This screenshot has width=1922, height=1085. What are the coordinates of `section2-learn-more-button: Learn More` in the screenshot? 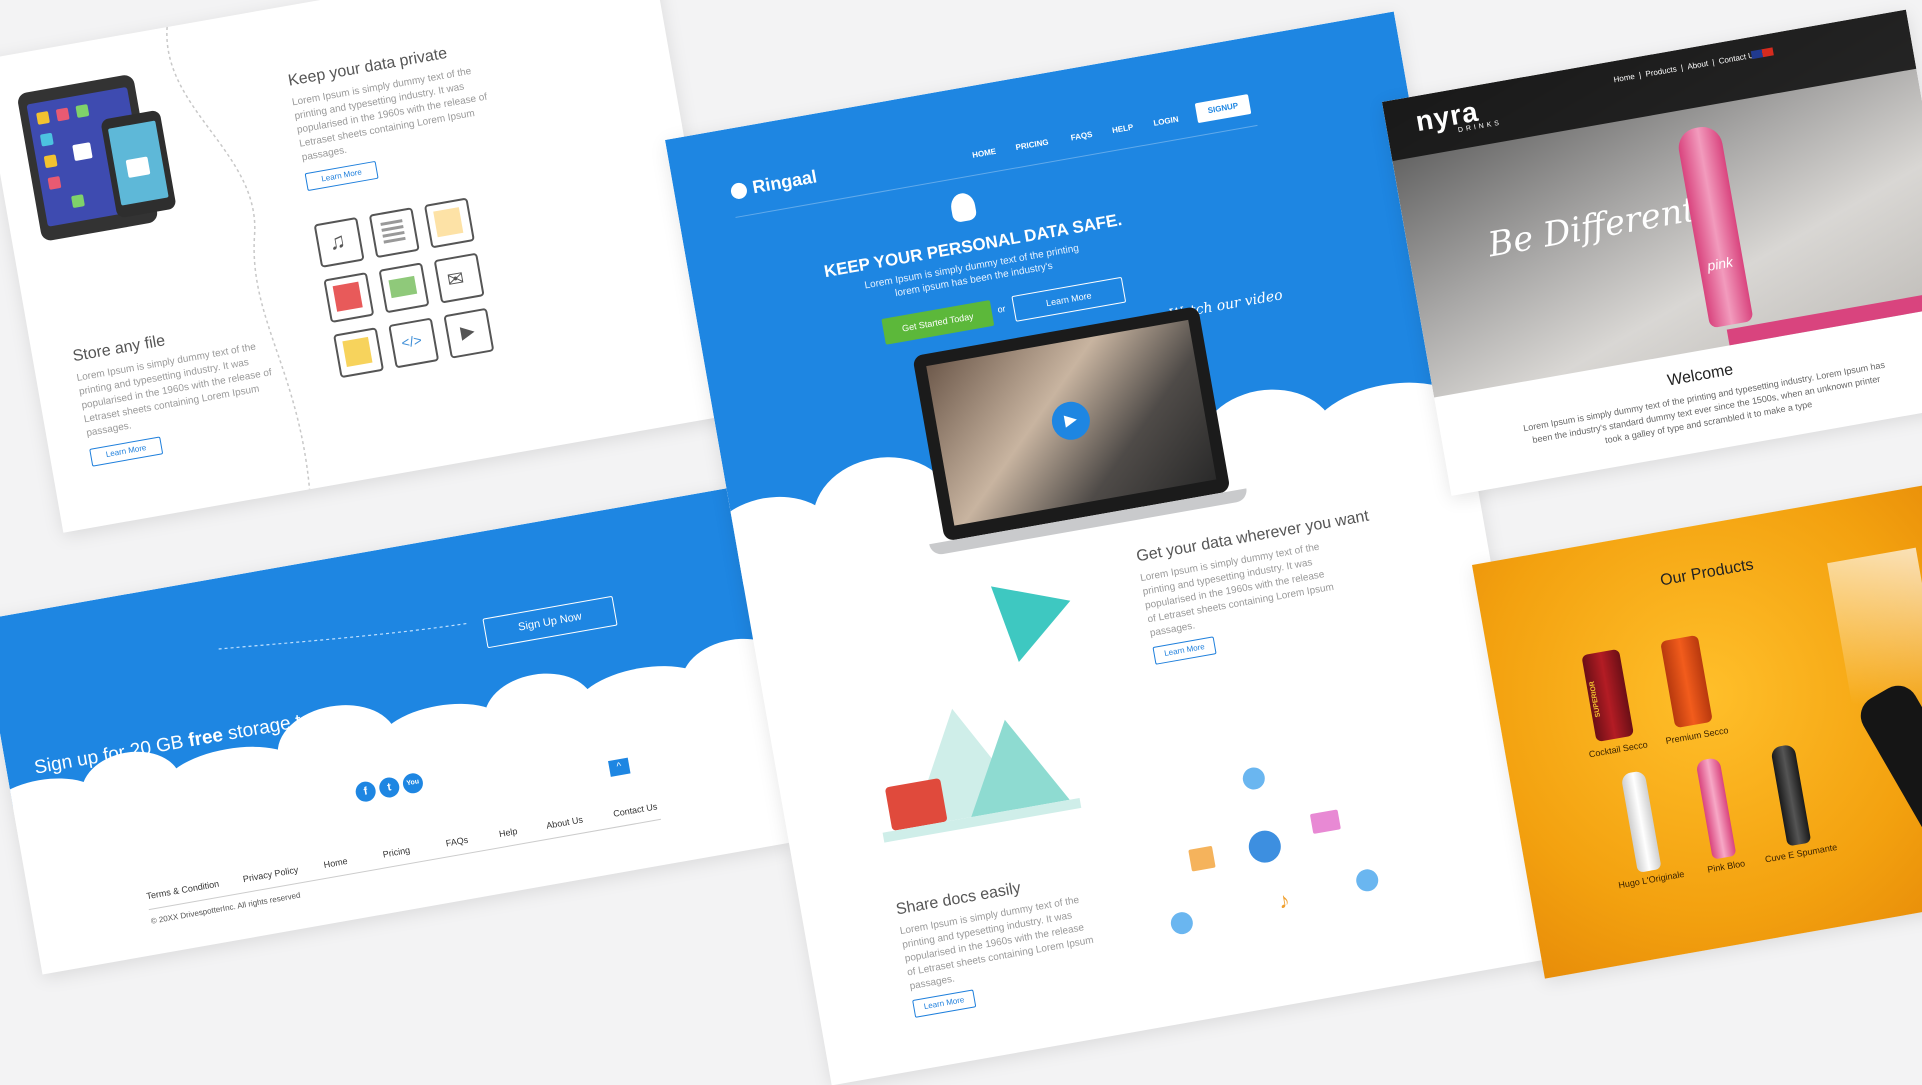 It's located at (944, 1003).